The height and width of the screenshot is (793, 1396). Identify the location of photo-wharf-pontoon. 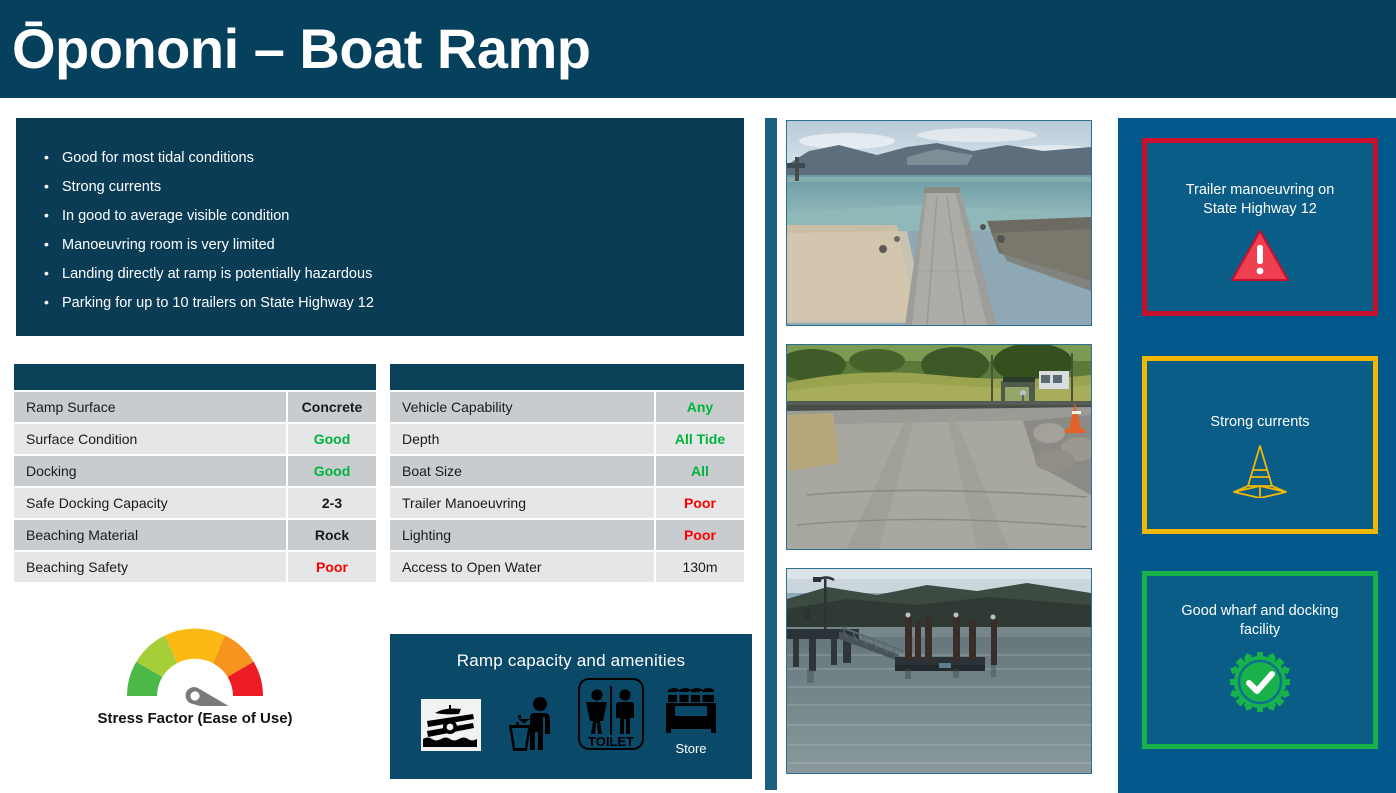
(939, 671).